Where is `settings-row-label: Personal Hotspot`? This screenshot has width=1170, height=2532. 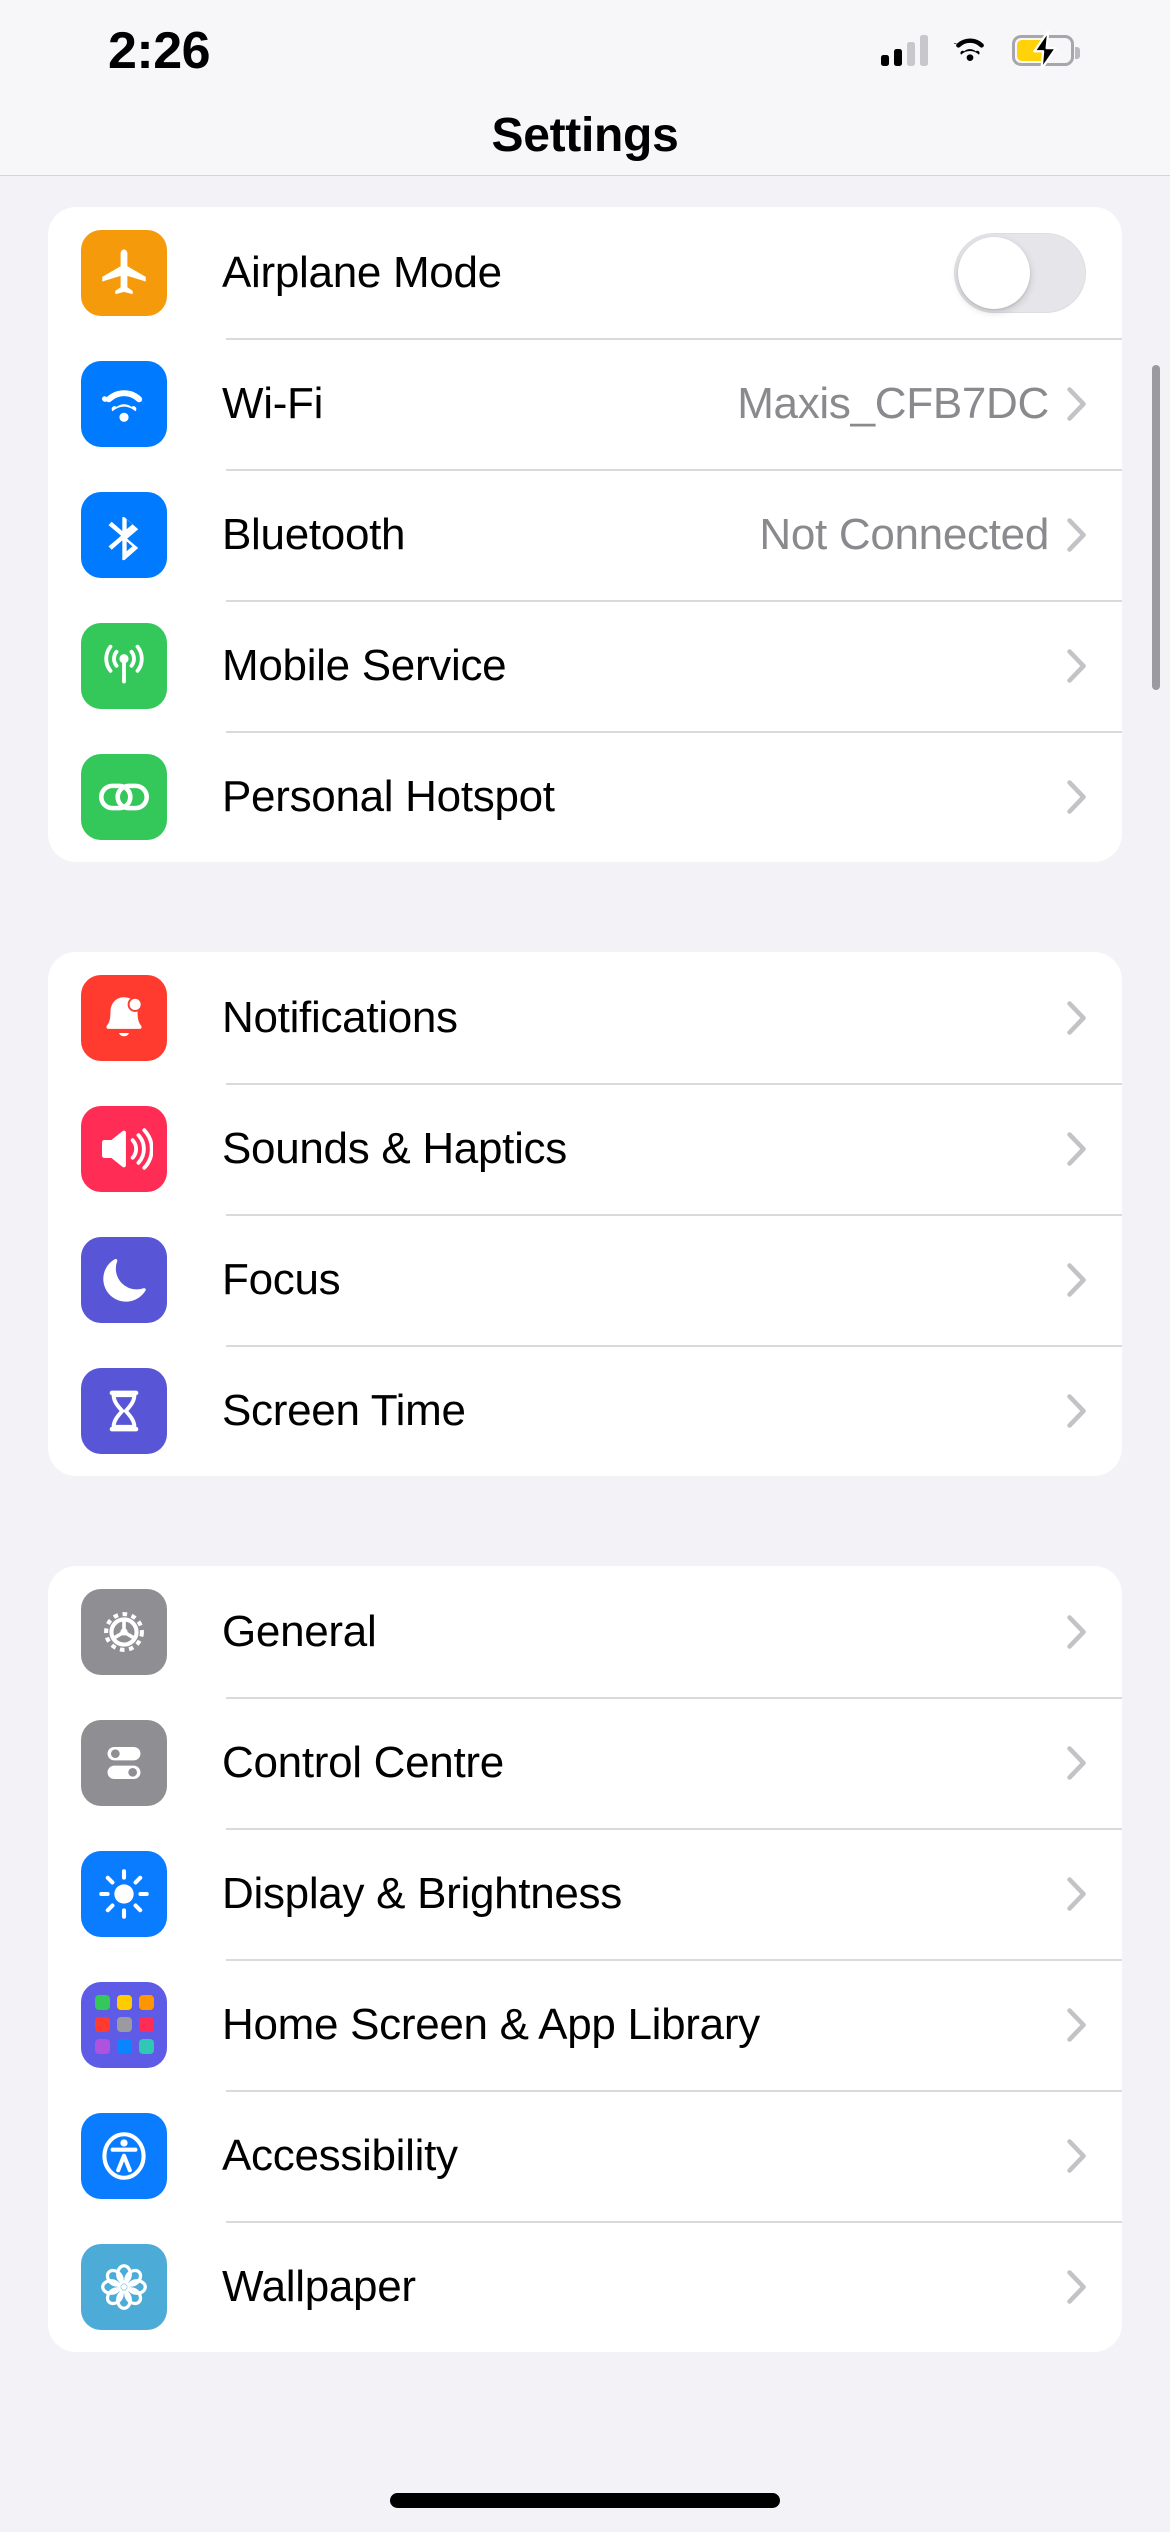
settings-row-label: Personal Hotspot is located at coordinates (388, 796).